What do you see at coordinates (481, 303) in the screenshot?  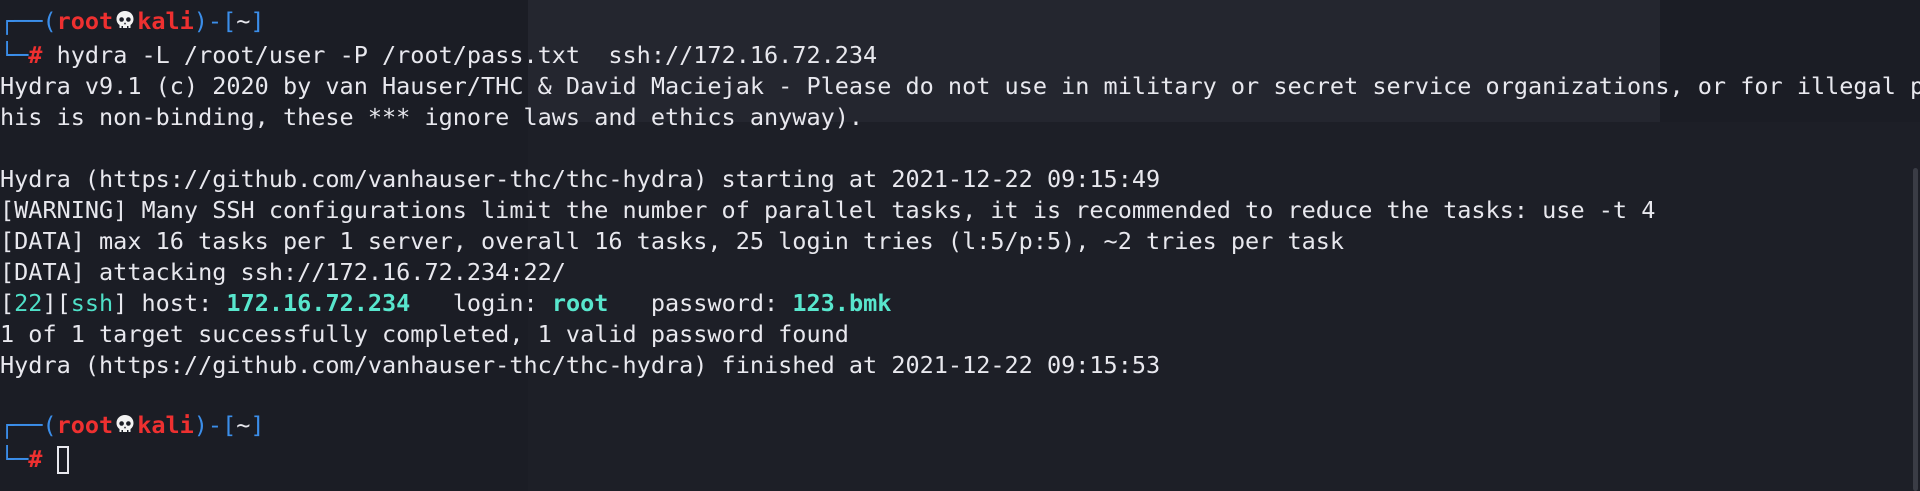 I see `found-login-label: login:` at bounding box center [481, 303].